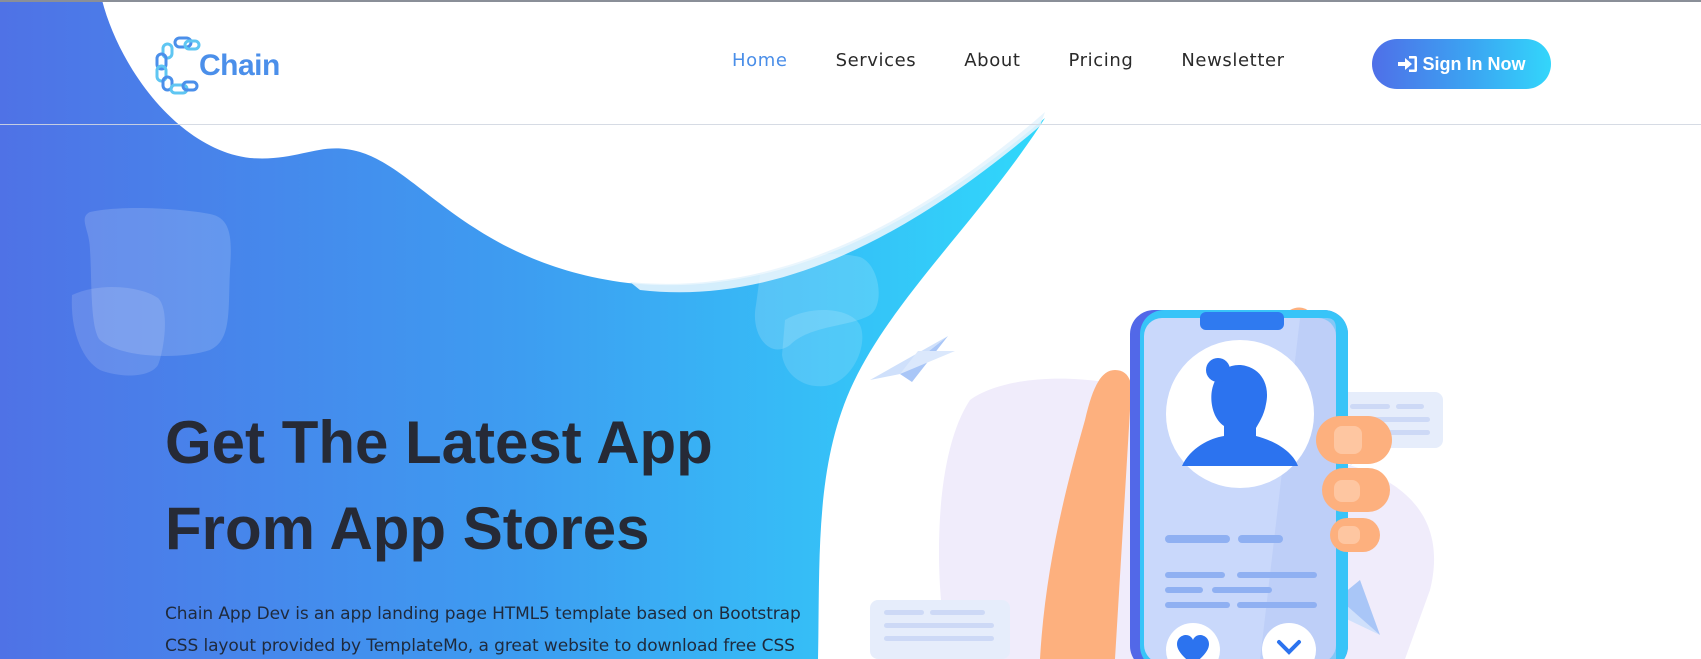 This screenshot has width=1701, height=659. I want to click on paper-plane-icon, so click(912, 359).